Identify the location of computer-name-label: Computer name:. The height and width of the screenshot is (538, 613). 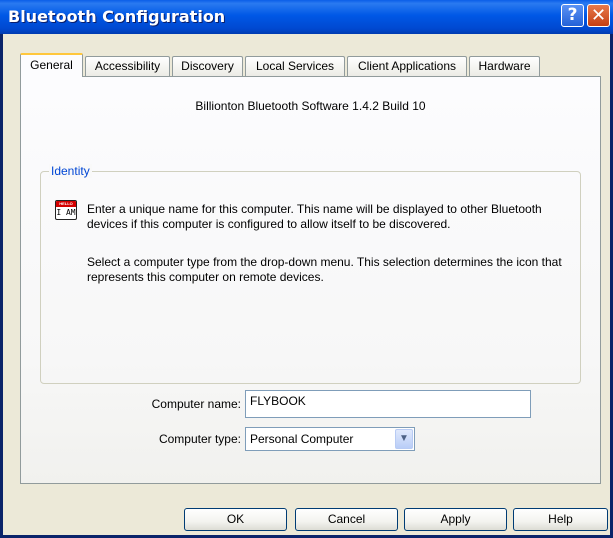
(196, 404).